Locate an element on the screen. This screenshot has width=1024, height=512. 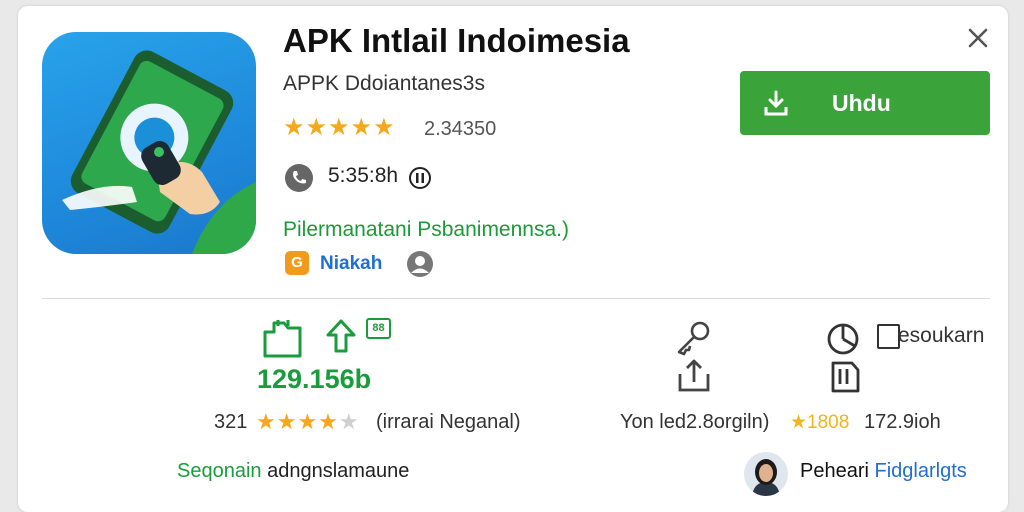
avatar is located at coordinates (766, 474).